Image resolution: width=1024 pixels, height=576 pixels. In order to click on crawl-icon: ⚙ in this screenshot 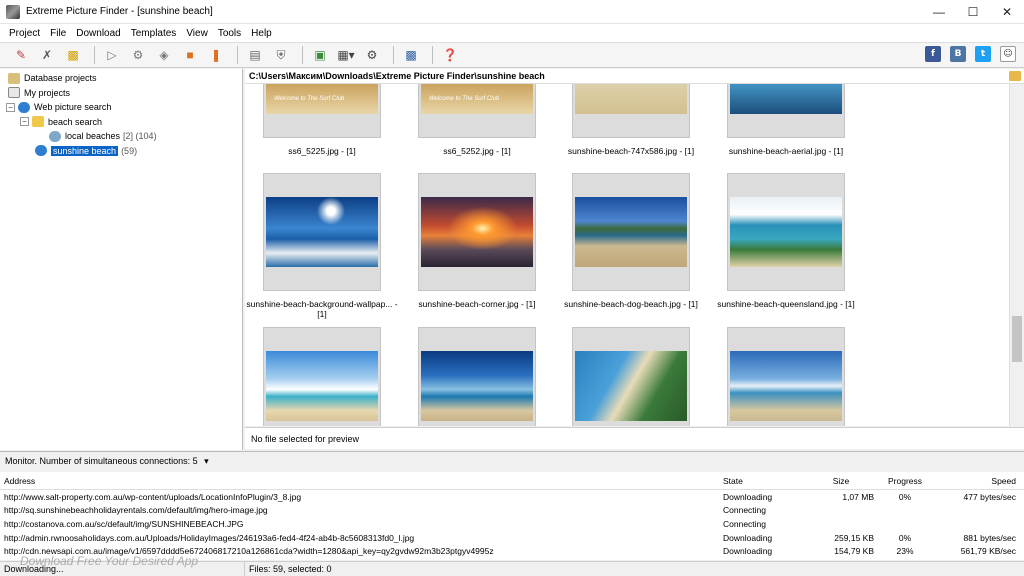, I will do `click(138, 55)`.